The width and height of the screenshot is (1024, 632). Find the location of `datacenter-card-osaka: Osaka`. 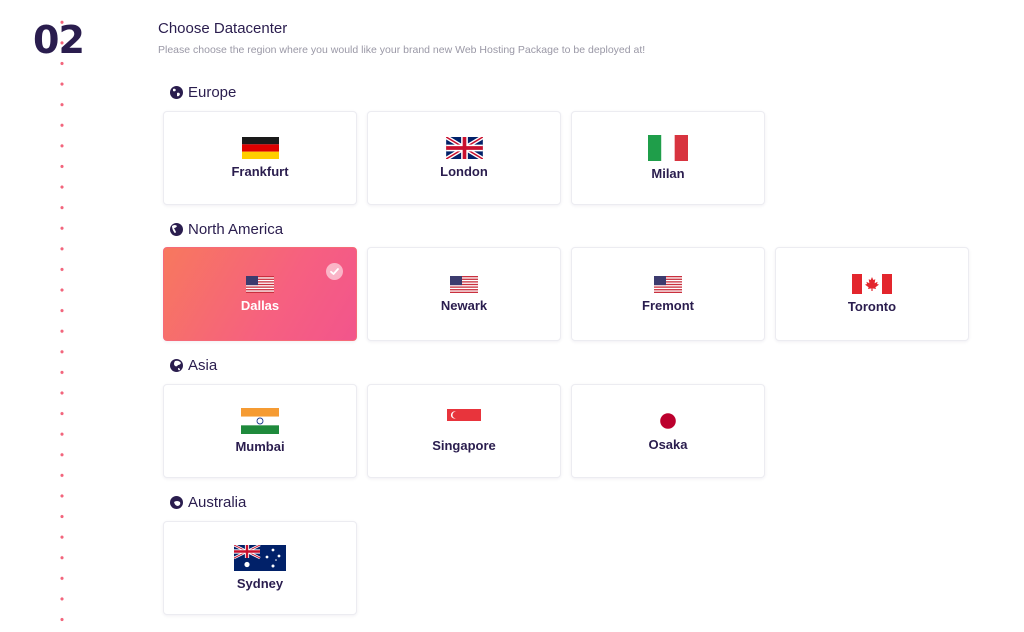

datacenter-card-osaka: Osaka is located at coordinates (668, 431).